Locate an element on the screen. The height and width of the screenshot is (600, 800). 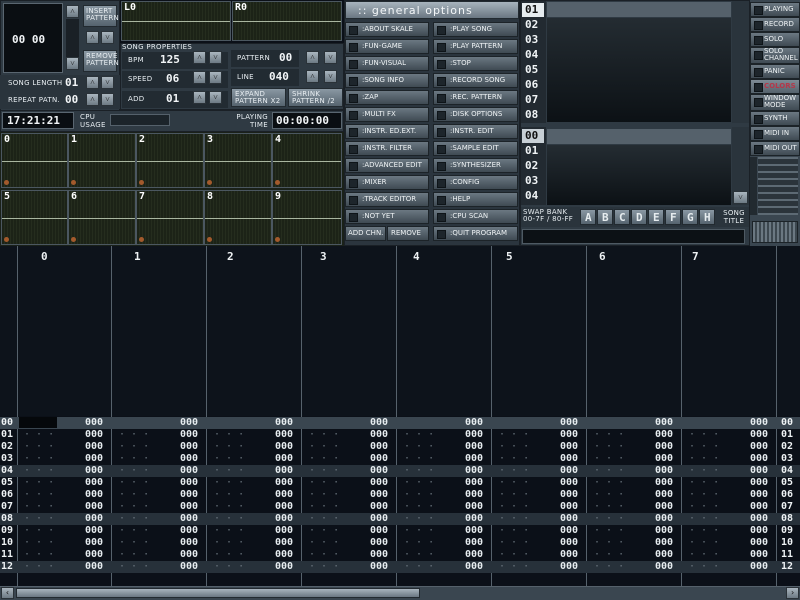
instr-filter-button: :INSTR. FILTER is located at coordinates (387, 148).